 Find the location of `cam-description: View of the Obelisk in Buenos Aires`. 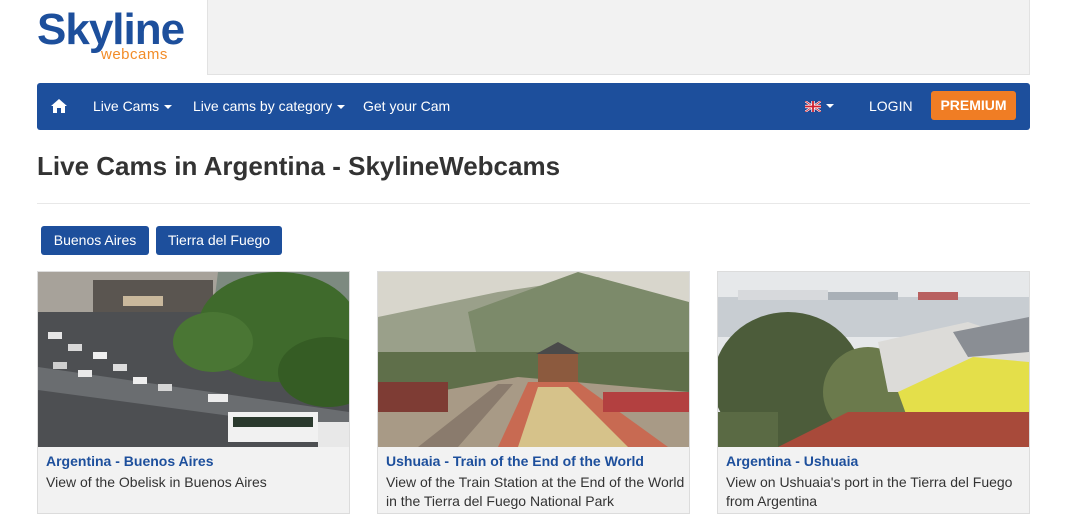

cam-description: View of the Obelisk in Buenos Aires is located at coordinates (156, 482).